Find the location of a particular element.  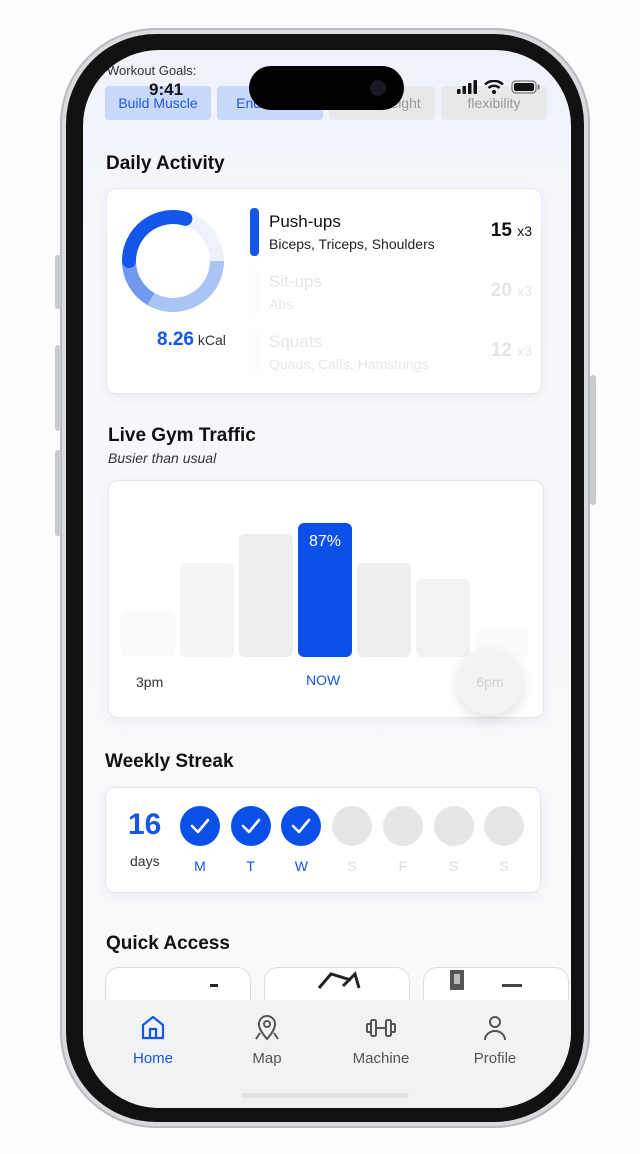

tab-home-label: Home is located at coordinates (152, 1058).